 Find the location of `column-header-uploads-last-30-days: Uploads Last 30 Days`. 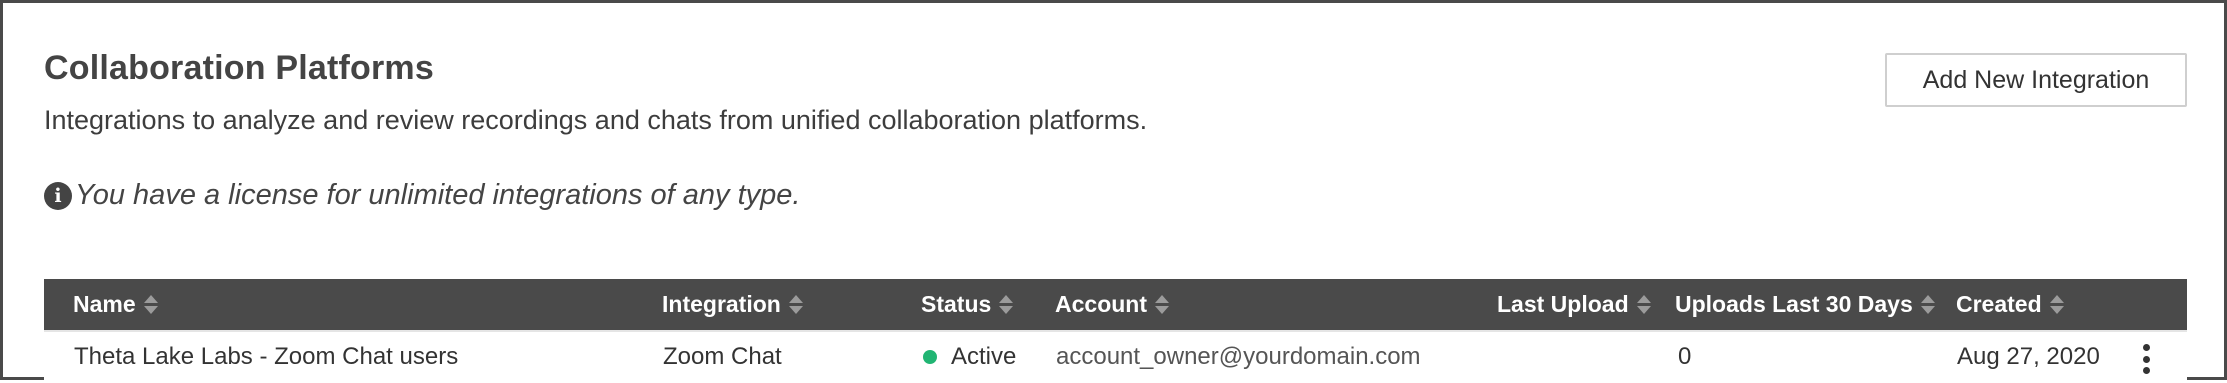

column-header-uploads-last-30-days: Uploads Last 30 Days is located at coordinates (1805, 304).